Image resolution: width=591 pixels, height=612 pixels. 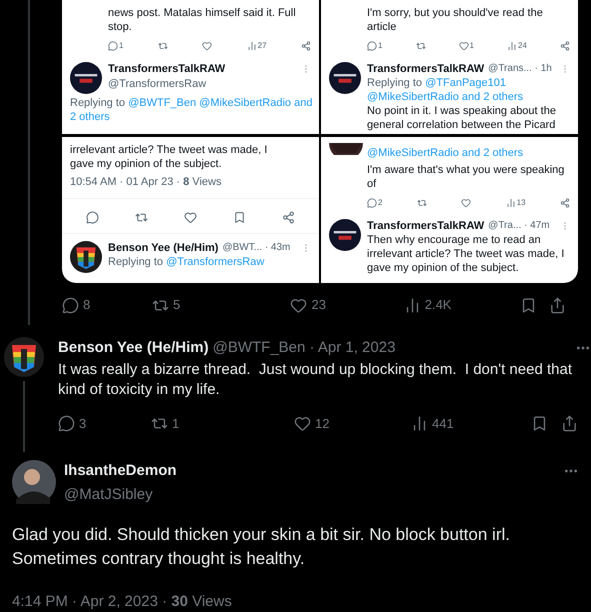 I want to click on post-text: Then why encourage me to read an irrelevant article? The tweet was made, I gave my opinion of the subject., so click(x=466, y=254).